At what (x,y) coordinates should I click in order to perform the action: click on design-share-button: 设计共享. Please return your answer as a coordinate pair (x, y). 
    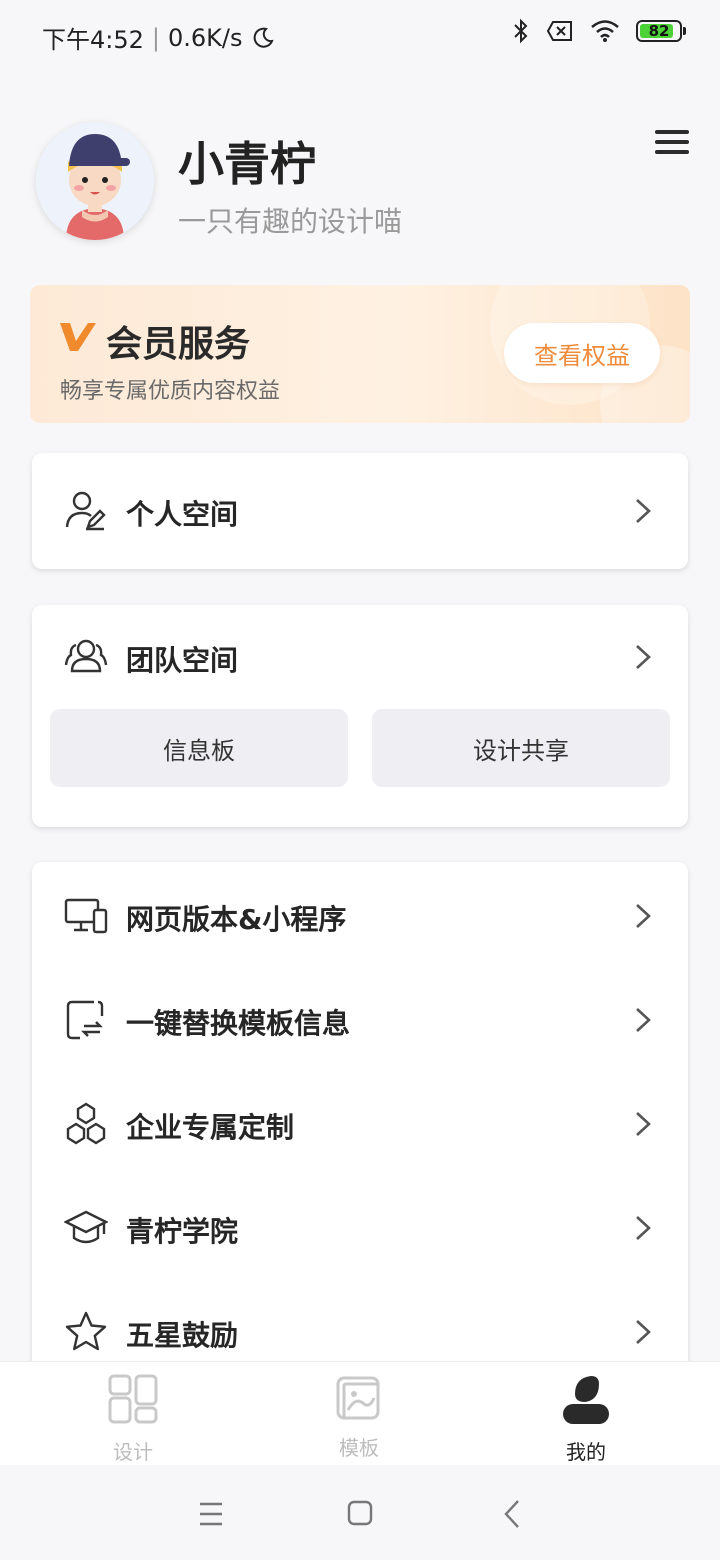
    Looking at the image, I should click on (521, 748).